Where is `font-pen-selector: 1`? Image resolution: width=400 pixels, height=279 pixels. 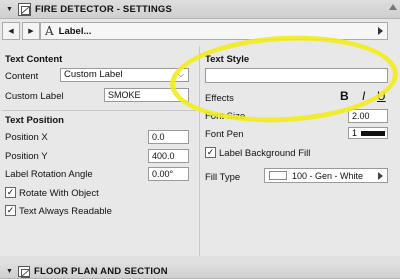 font-pen-selector: 1 is located at coordinates (368, 133).